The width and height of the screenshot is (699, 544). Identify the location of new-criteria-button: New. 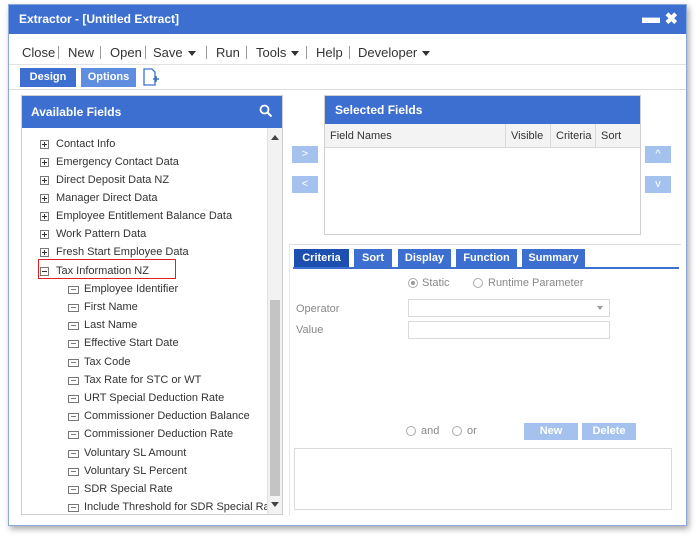
(551, 431).